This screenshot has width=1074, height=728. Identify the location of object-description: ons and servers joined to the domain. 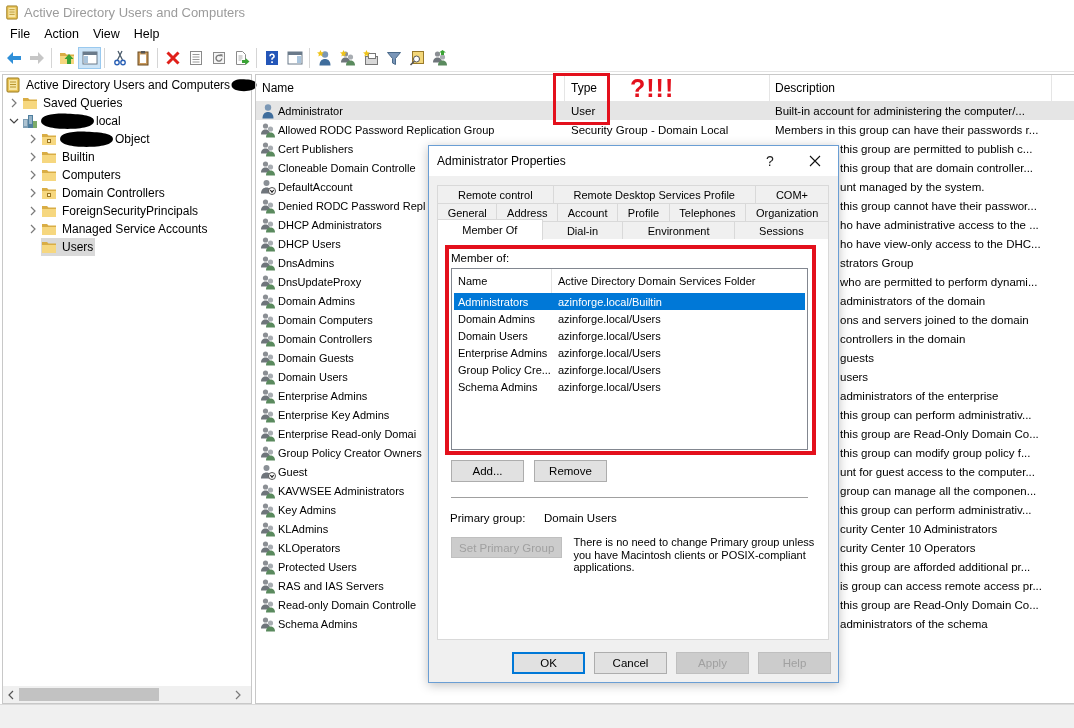
(934, 319).